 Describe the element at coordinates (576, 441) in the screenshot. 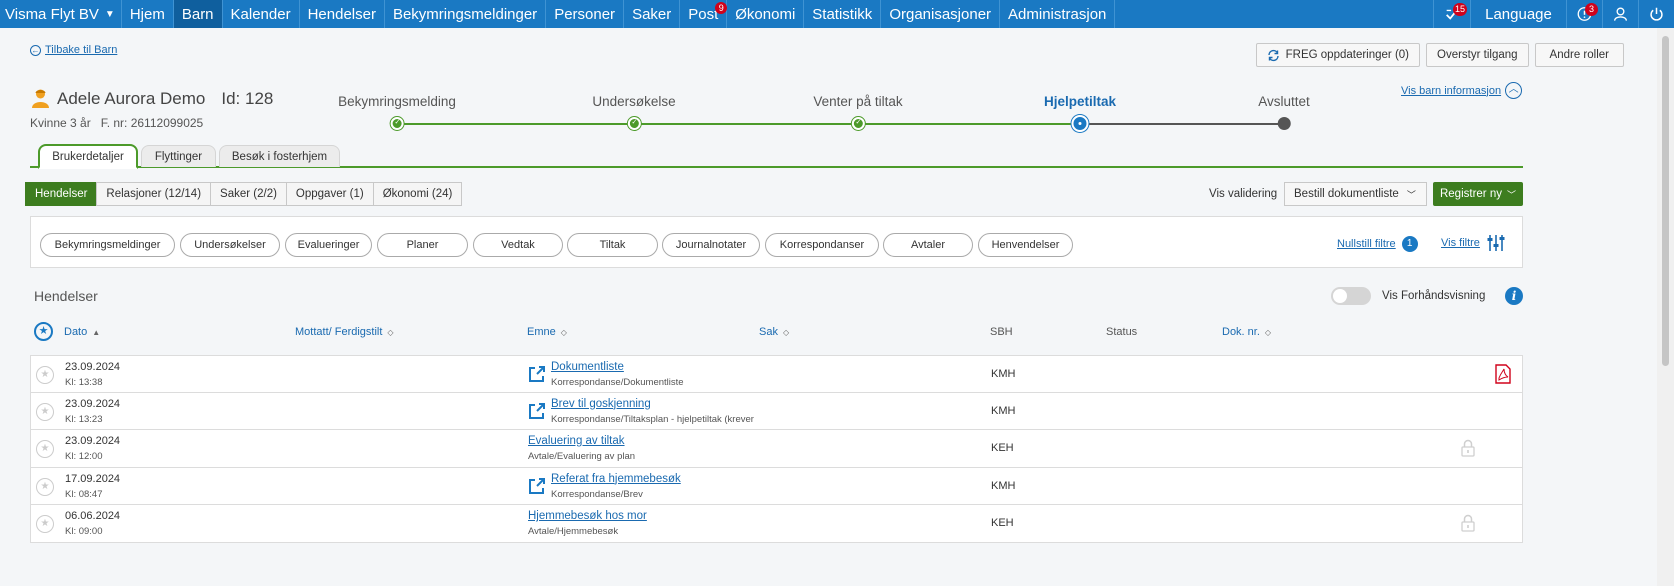

I see `row-title-link: Evaluering av tiltak` at that location.